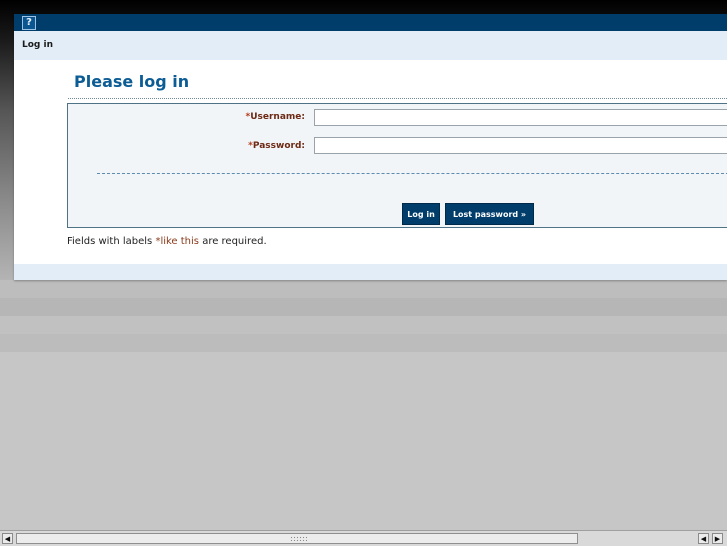  I want to click on form-divider, so click(412, 173).